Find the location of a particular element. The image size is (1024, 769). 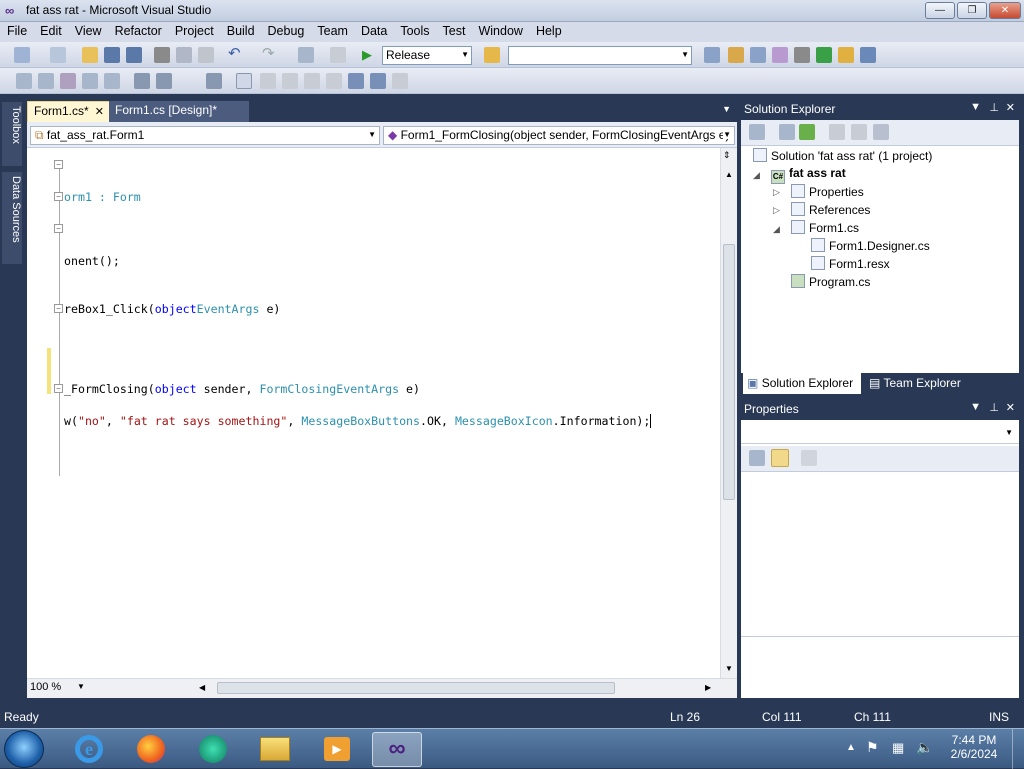

view-designer-icon is located at coordinates (859, 132).